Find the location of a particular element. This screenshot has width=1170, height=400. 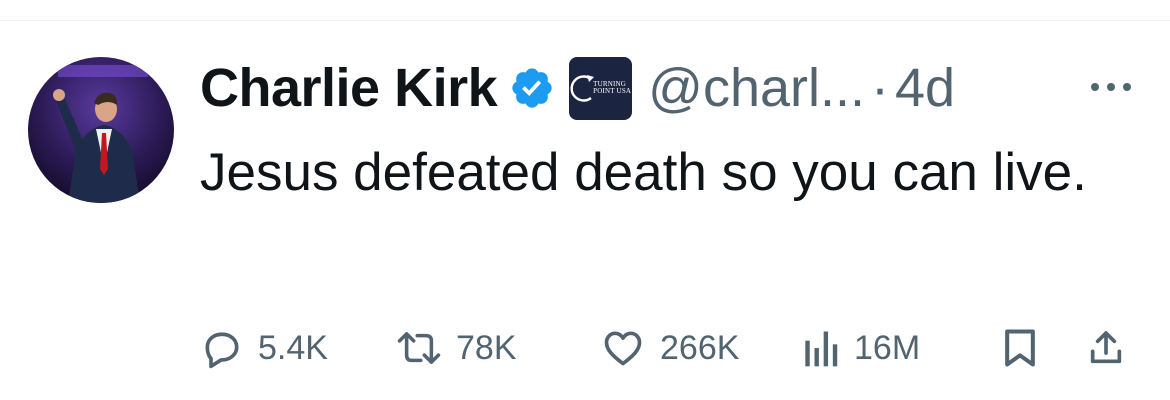

bookmark-button is located at coordinates (1020, 348).